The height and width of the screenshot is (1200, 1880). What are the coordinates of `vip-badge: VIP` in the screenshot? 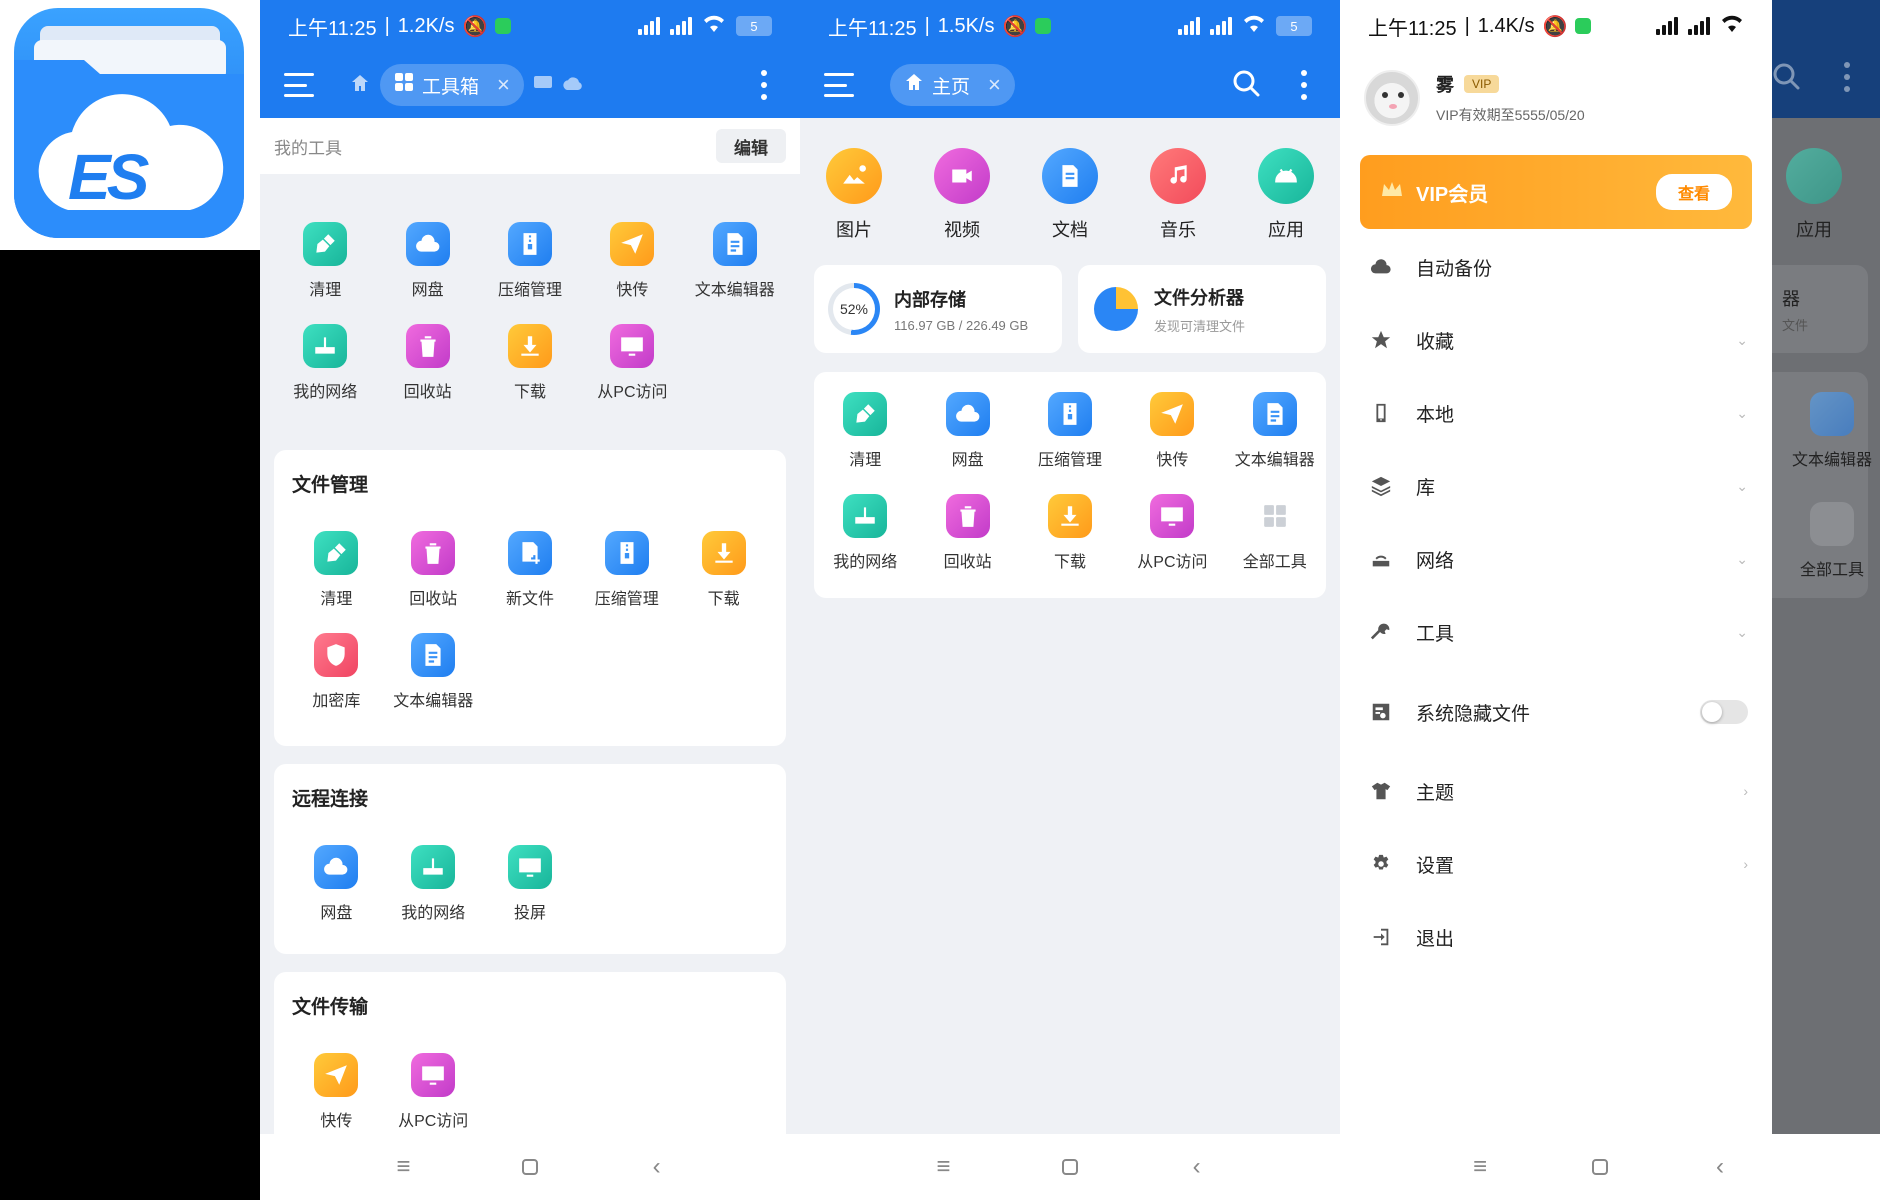 It's located at (1482, 84).